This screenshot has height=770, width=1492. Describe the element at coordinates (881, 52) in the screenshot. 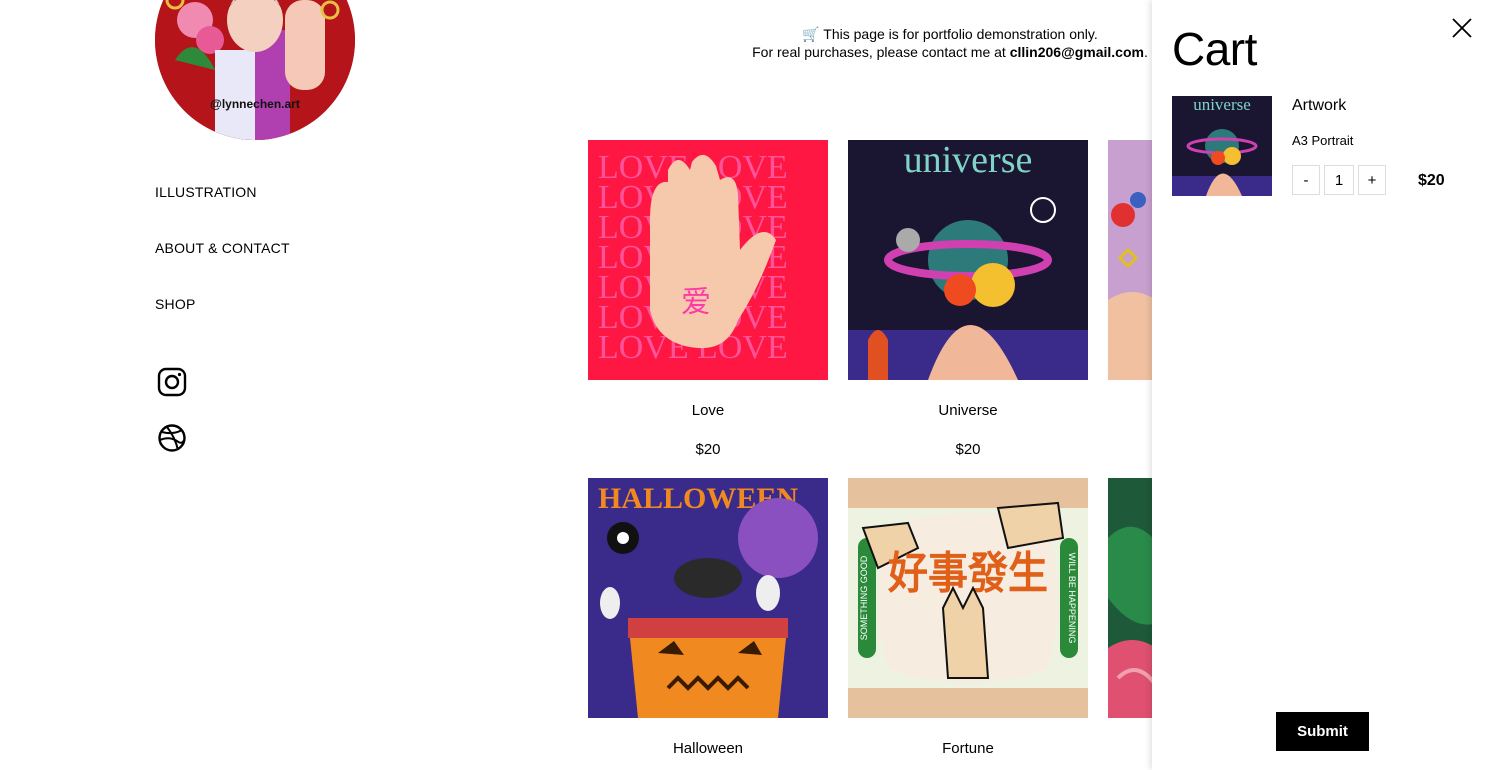

I see `notice-text: For real purchases, please contact me at` at that location.